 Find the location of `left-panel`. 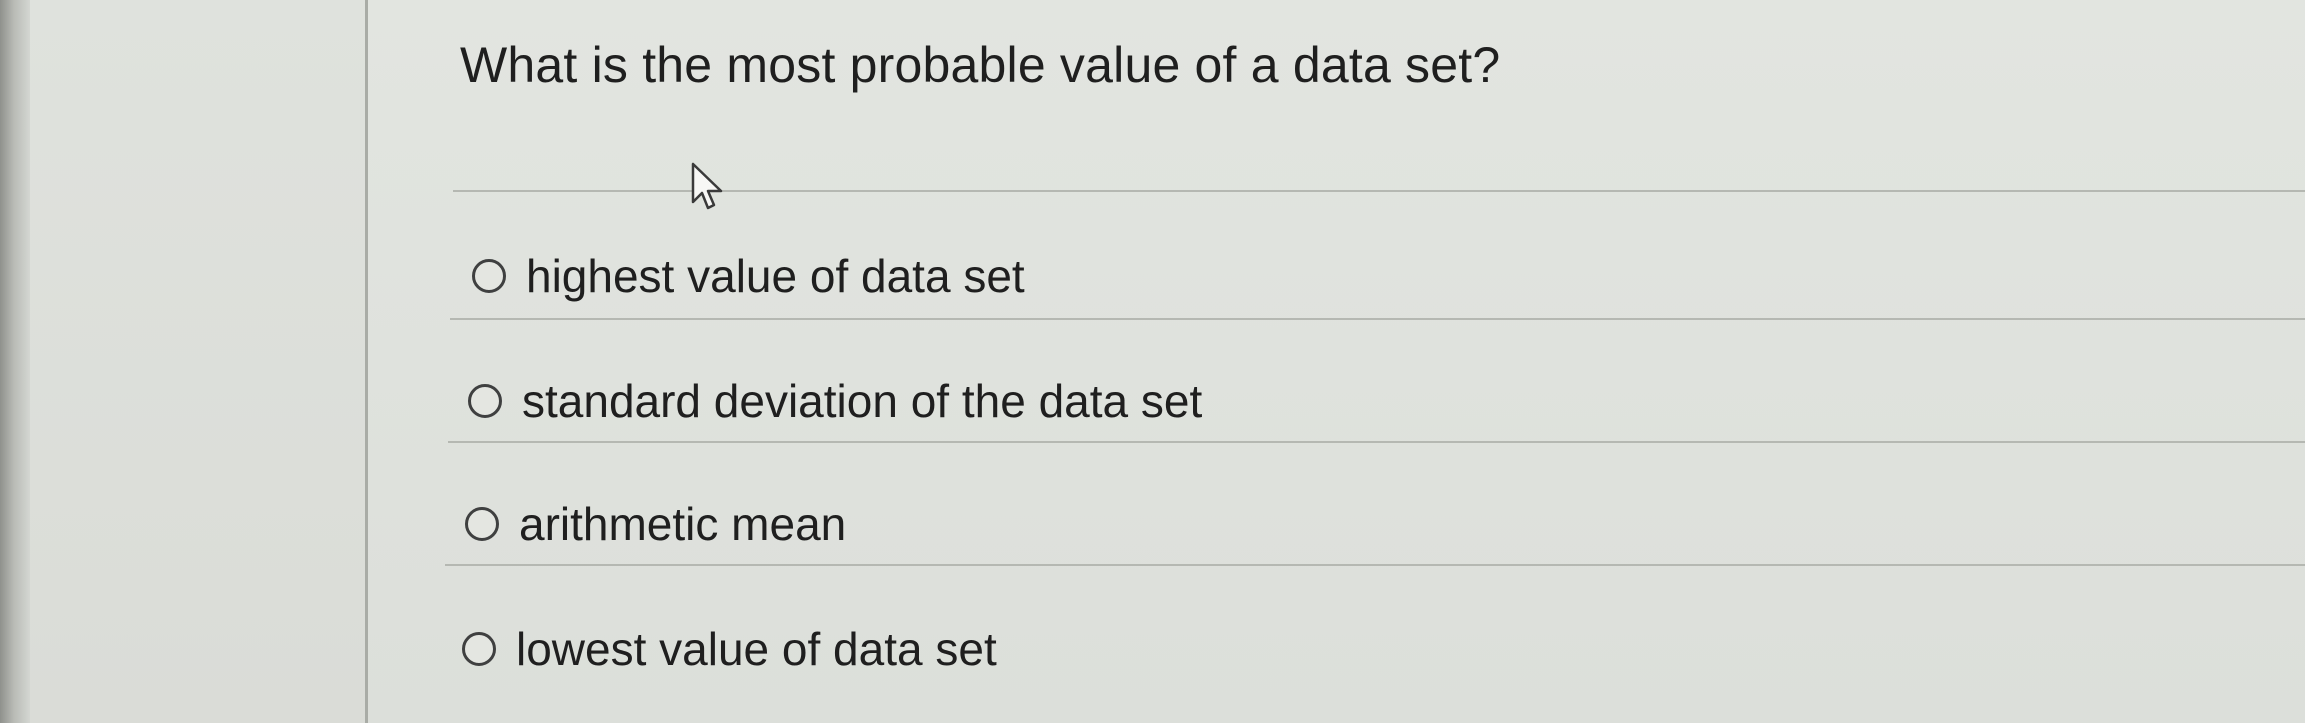

left-panel is located at coordinates (199, 361).